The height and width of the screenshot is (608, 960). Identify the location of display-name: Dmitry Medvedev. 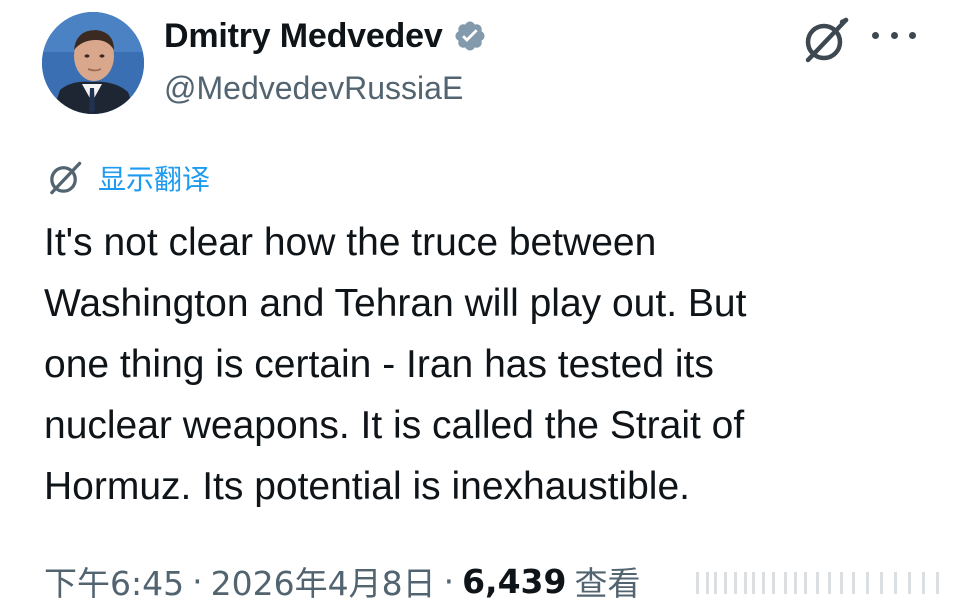
(303, 36).